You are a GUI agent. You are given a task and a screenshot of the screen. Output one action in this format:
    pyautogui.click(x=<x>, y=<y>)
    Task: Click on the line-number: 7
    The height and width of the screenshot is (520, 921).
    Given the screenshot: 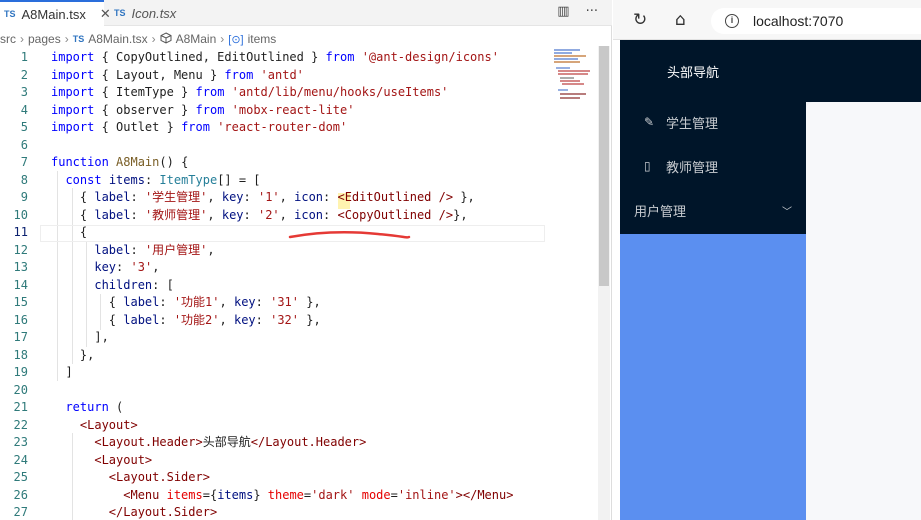 What is the action you would take?
    pyautogui.click(x=24, y=162)
    